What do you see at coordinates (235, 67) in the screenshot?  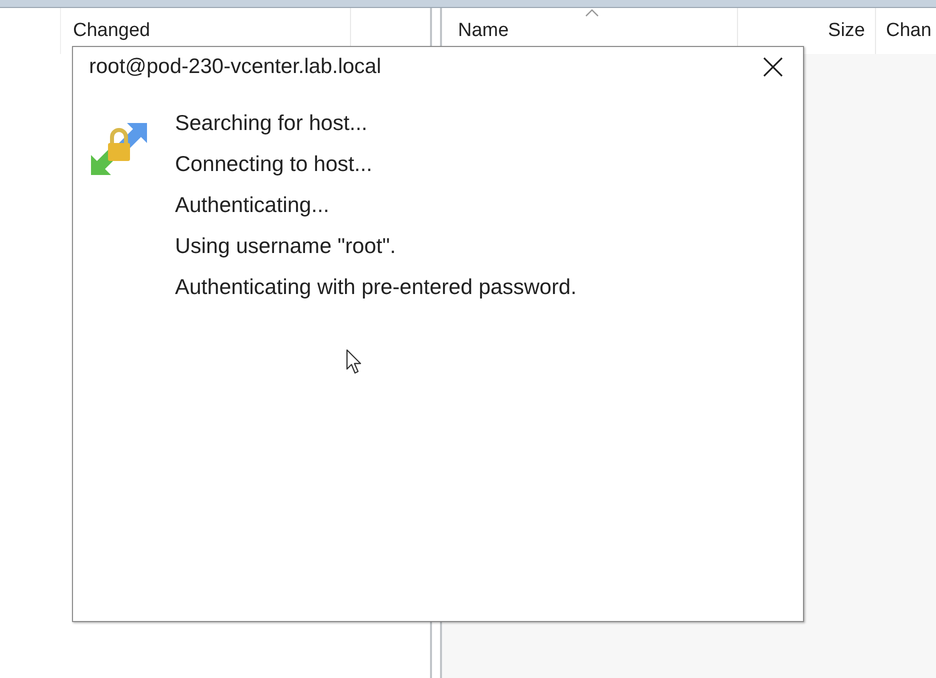 I see `dialog-title: root@pod-230-vcenter.lab.local` at bounding box center [235, 67].